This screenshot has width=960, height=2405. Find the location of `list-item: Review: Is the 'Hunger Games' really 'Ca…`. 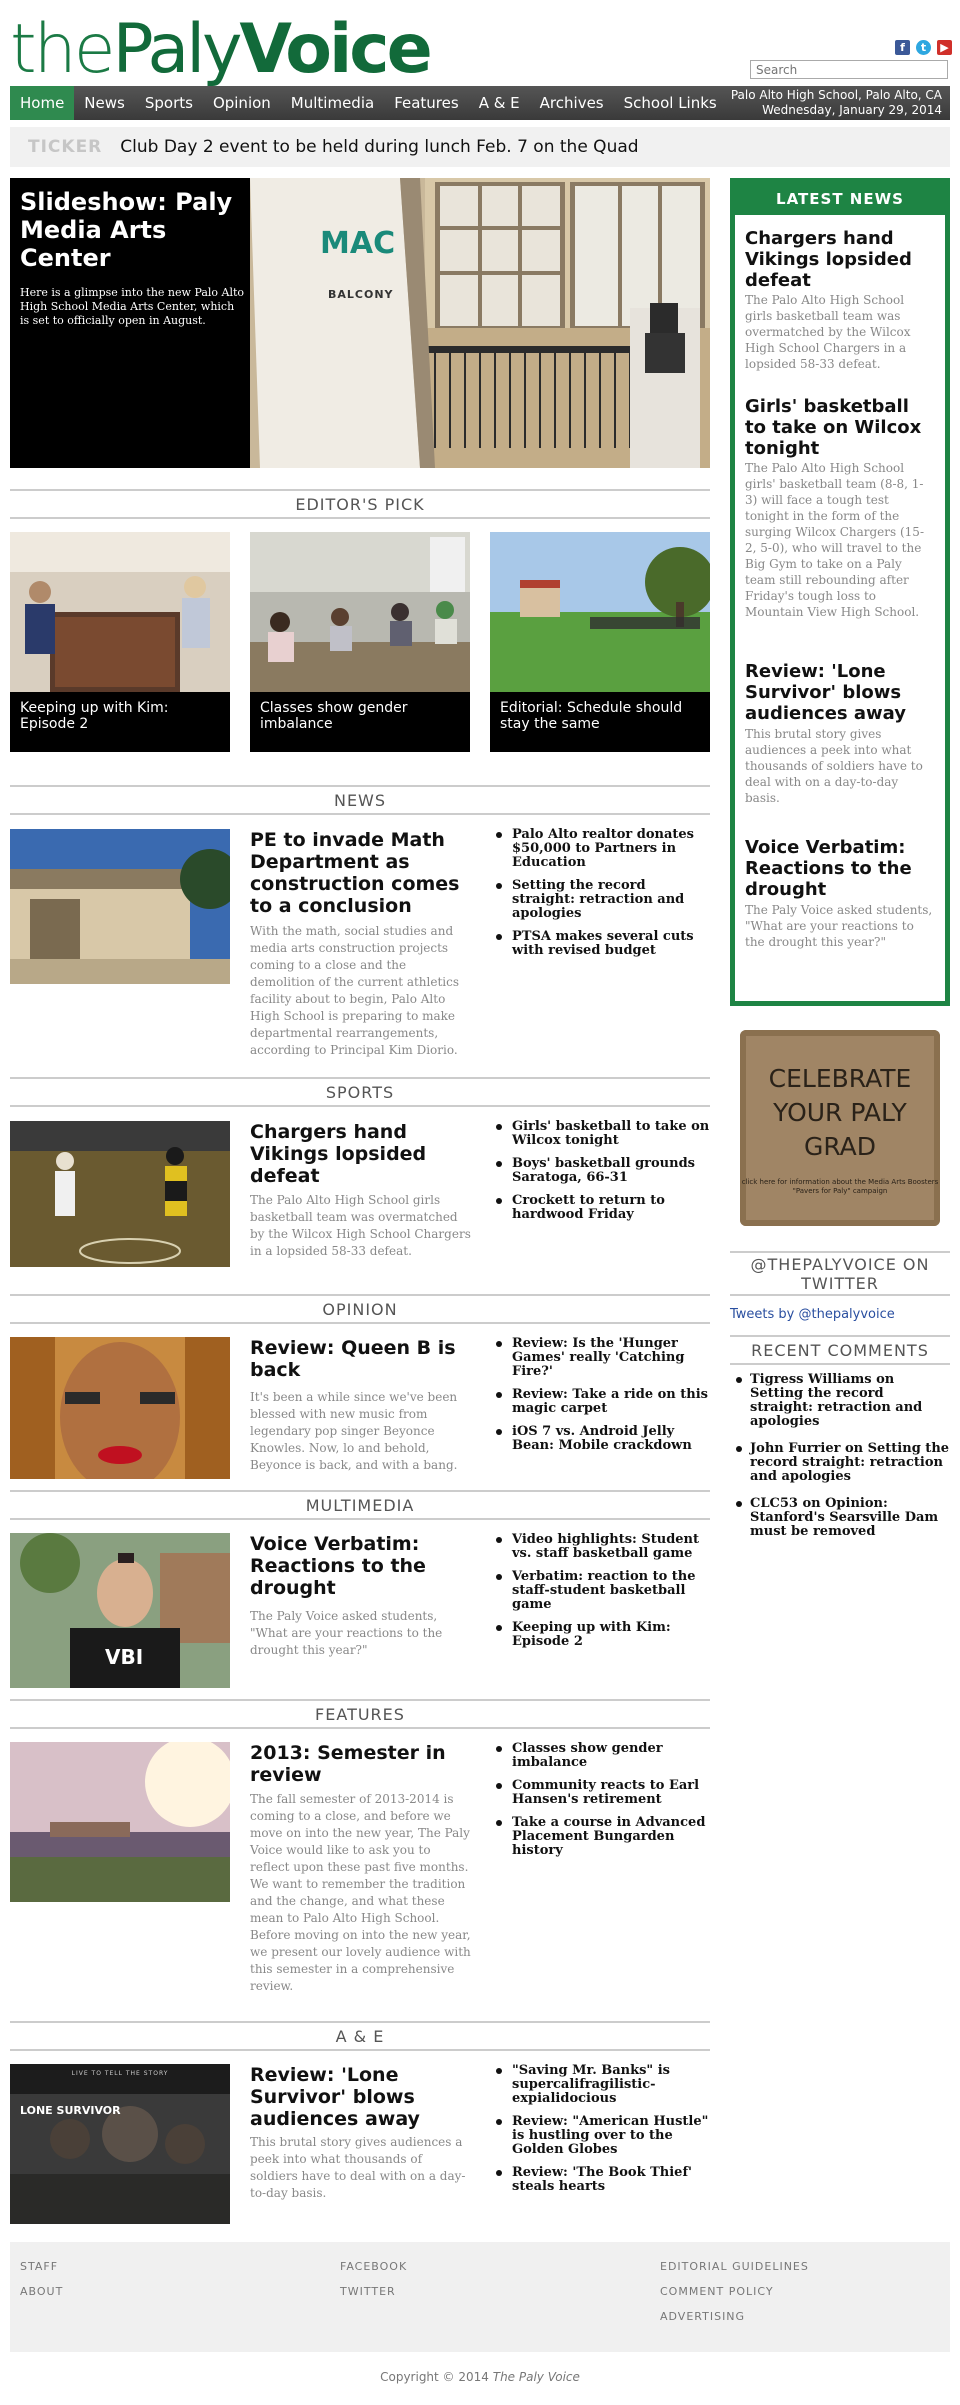

list-item: Review: Is the 'Hunger Games' really 'Ca… is located at coordinates (601, 1358).